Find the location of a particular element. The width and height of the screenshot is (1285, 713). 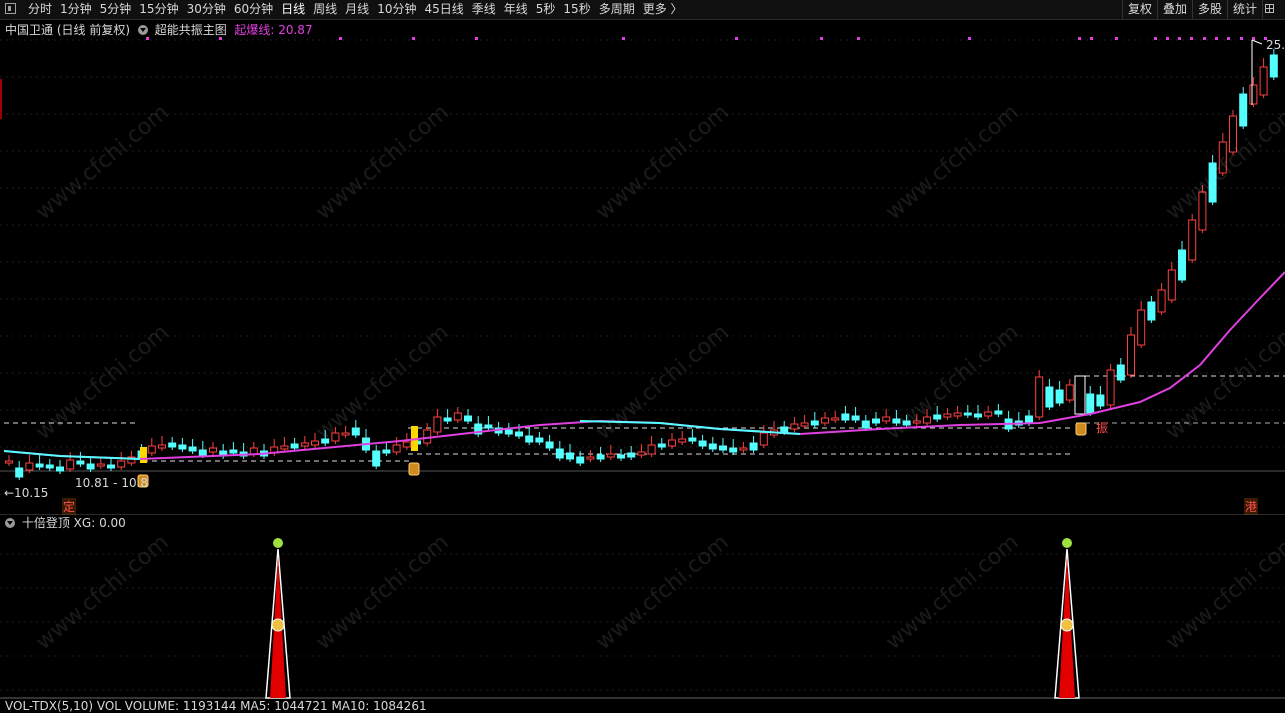

period-tab: 多周期 is located at coordinates (617, 9).